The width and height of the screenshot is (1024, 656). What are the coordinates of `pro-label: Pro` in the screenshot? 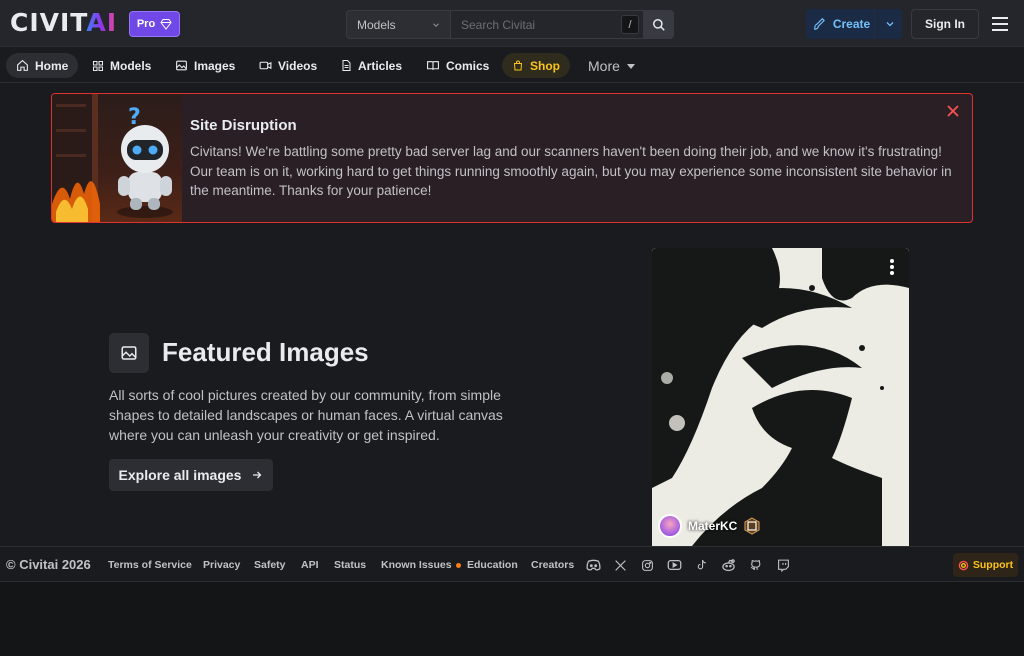 It's located at (146, 24).